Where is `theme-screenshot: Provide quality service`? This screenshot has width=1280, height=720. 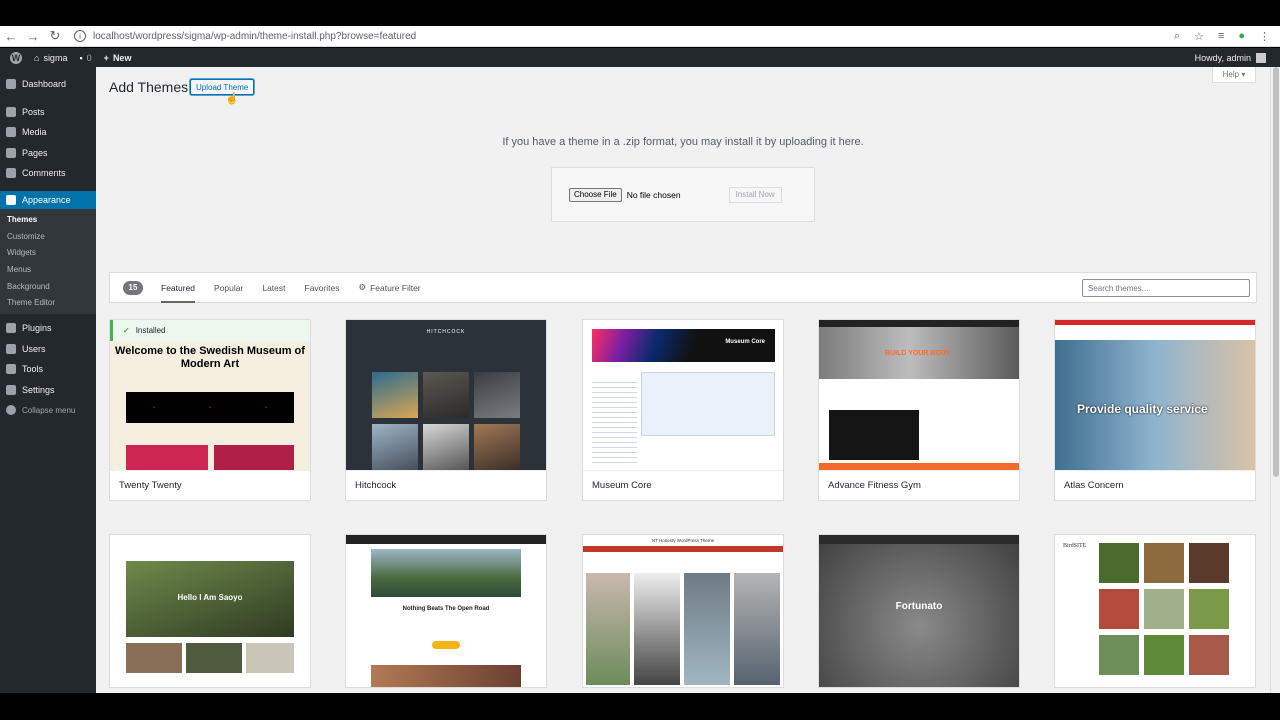 theme-screenshot: Provide quality service is located at coordinates (1155, 395).